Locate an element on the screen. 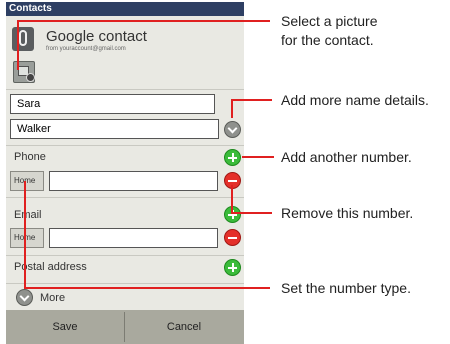  callout-line-picture is located at coordinates (143, 45).